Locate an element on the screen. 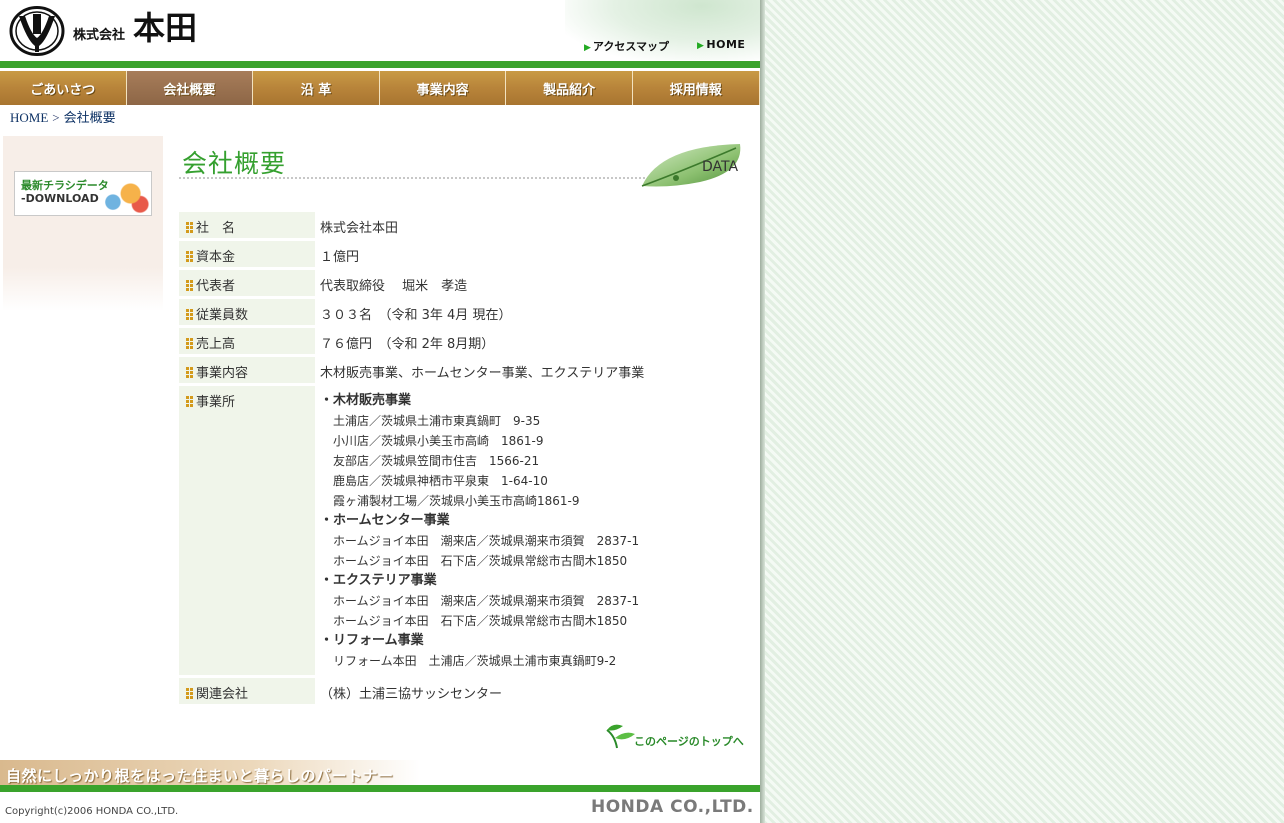 This screenshot has height=823, width=1284. row-label: 従業員数 is located at coordinates (222, 315).